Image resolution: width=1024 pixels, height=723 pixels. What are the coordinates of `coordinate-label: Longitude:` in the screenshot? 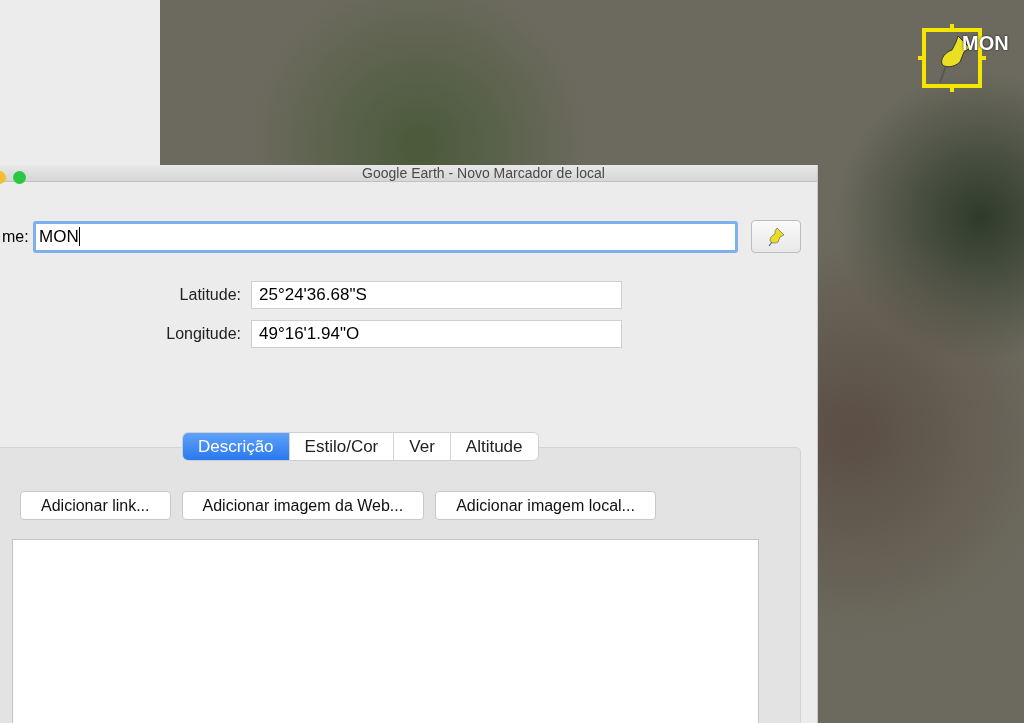 It's located at (203, 334).